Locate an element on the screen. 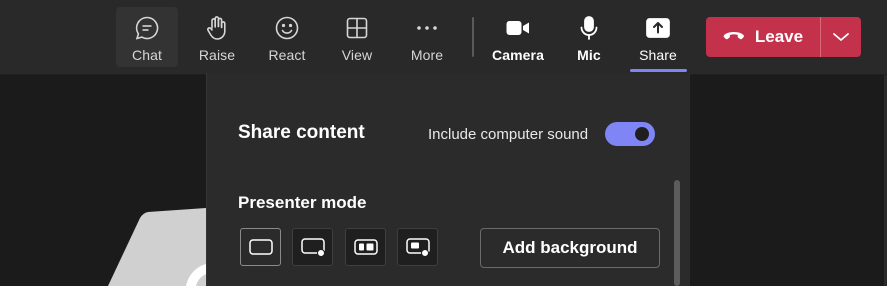 The width and height of the screenshot is (887, 286). mic-button: Mic is located at coordinates (589, 37).